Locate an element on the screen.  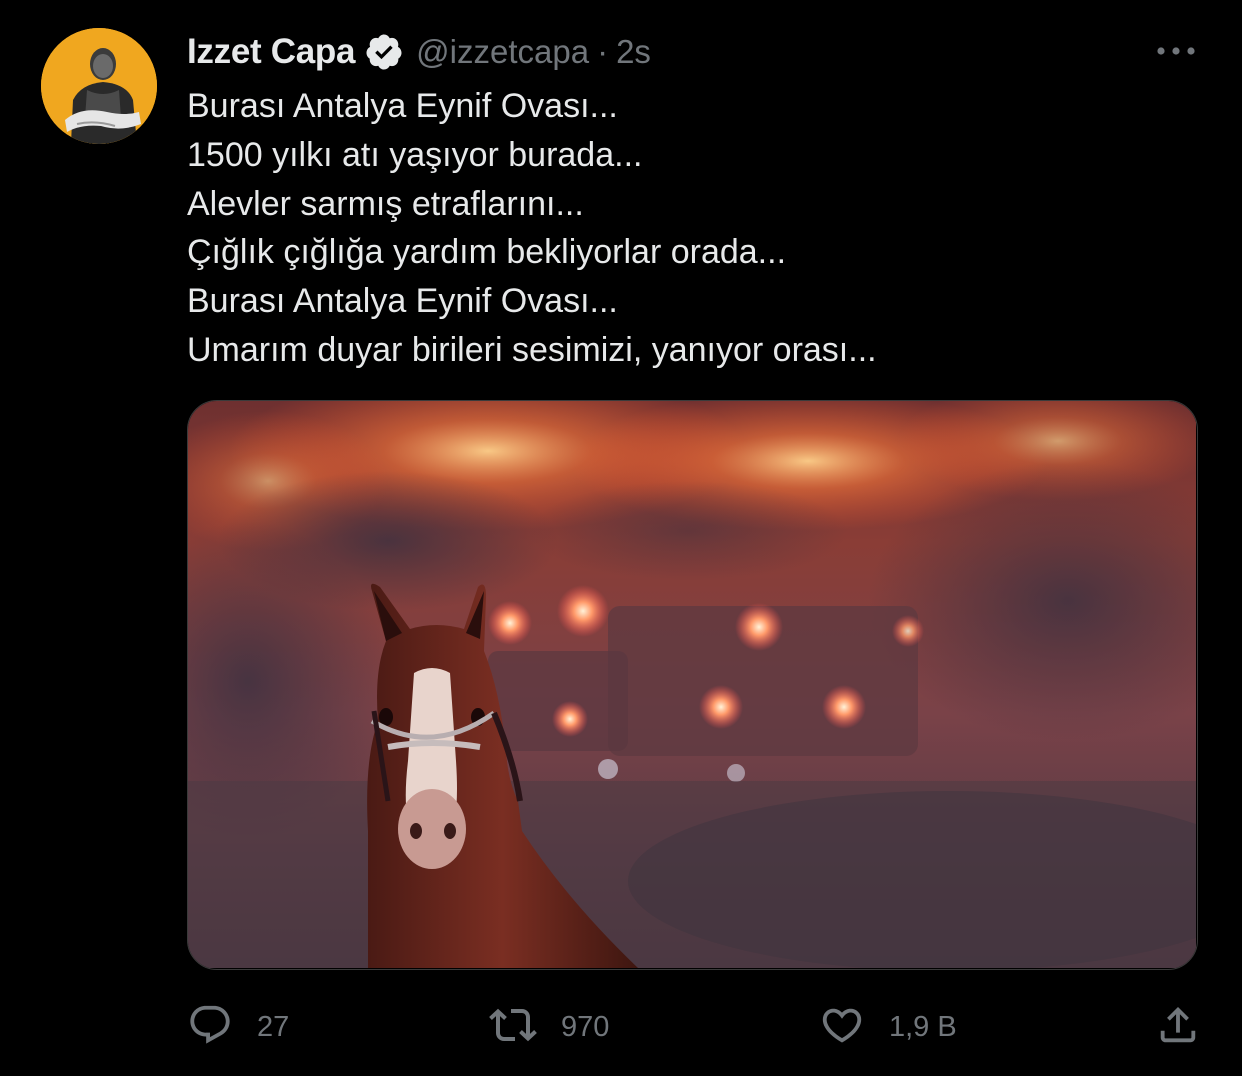
reply-button: 27 is located at coordinates (238, 1027).